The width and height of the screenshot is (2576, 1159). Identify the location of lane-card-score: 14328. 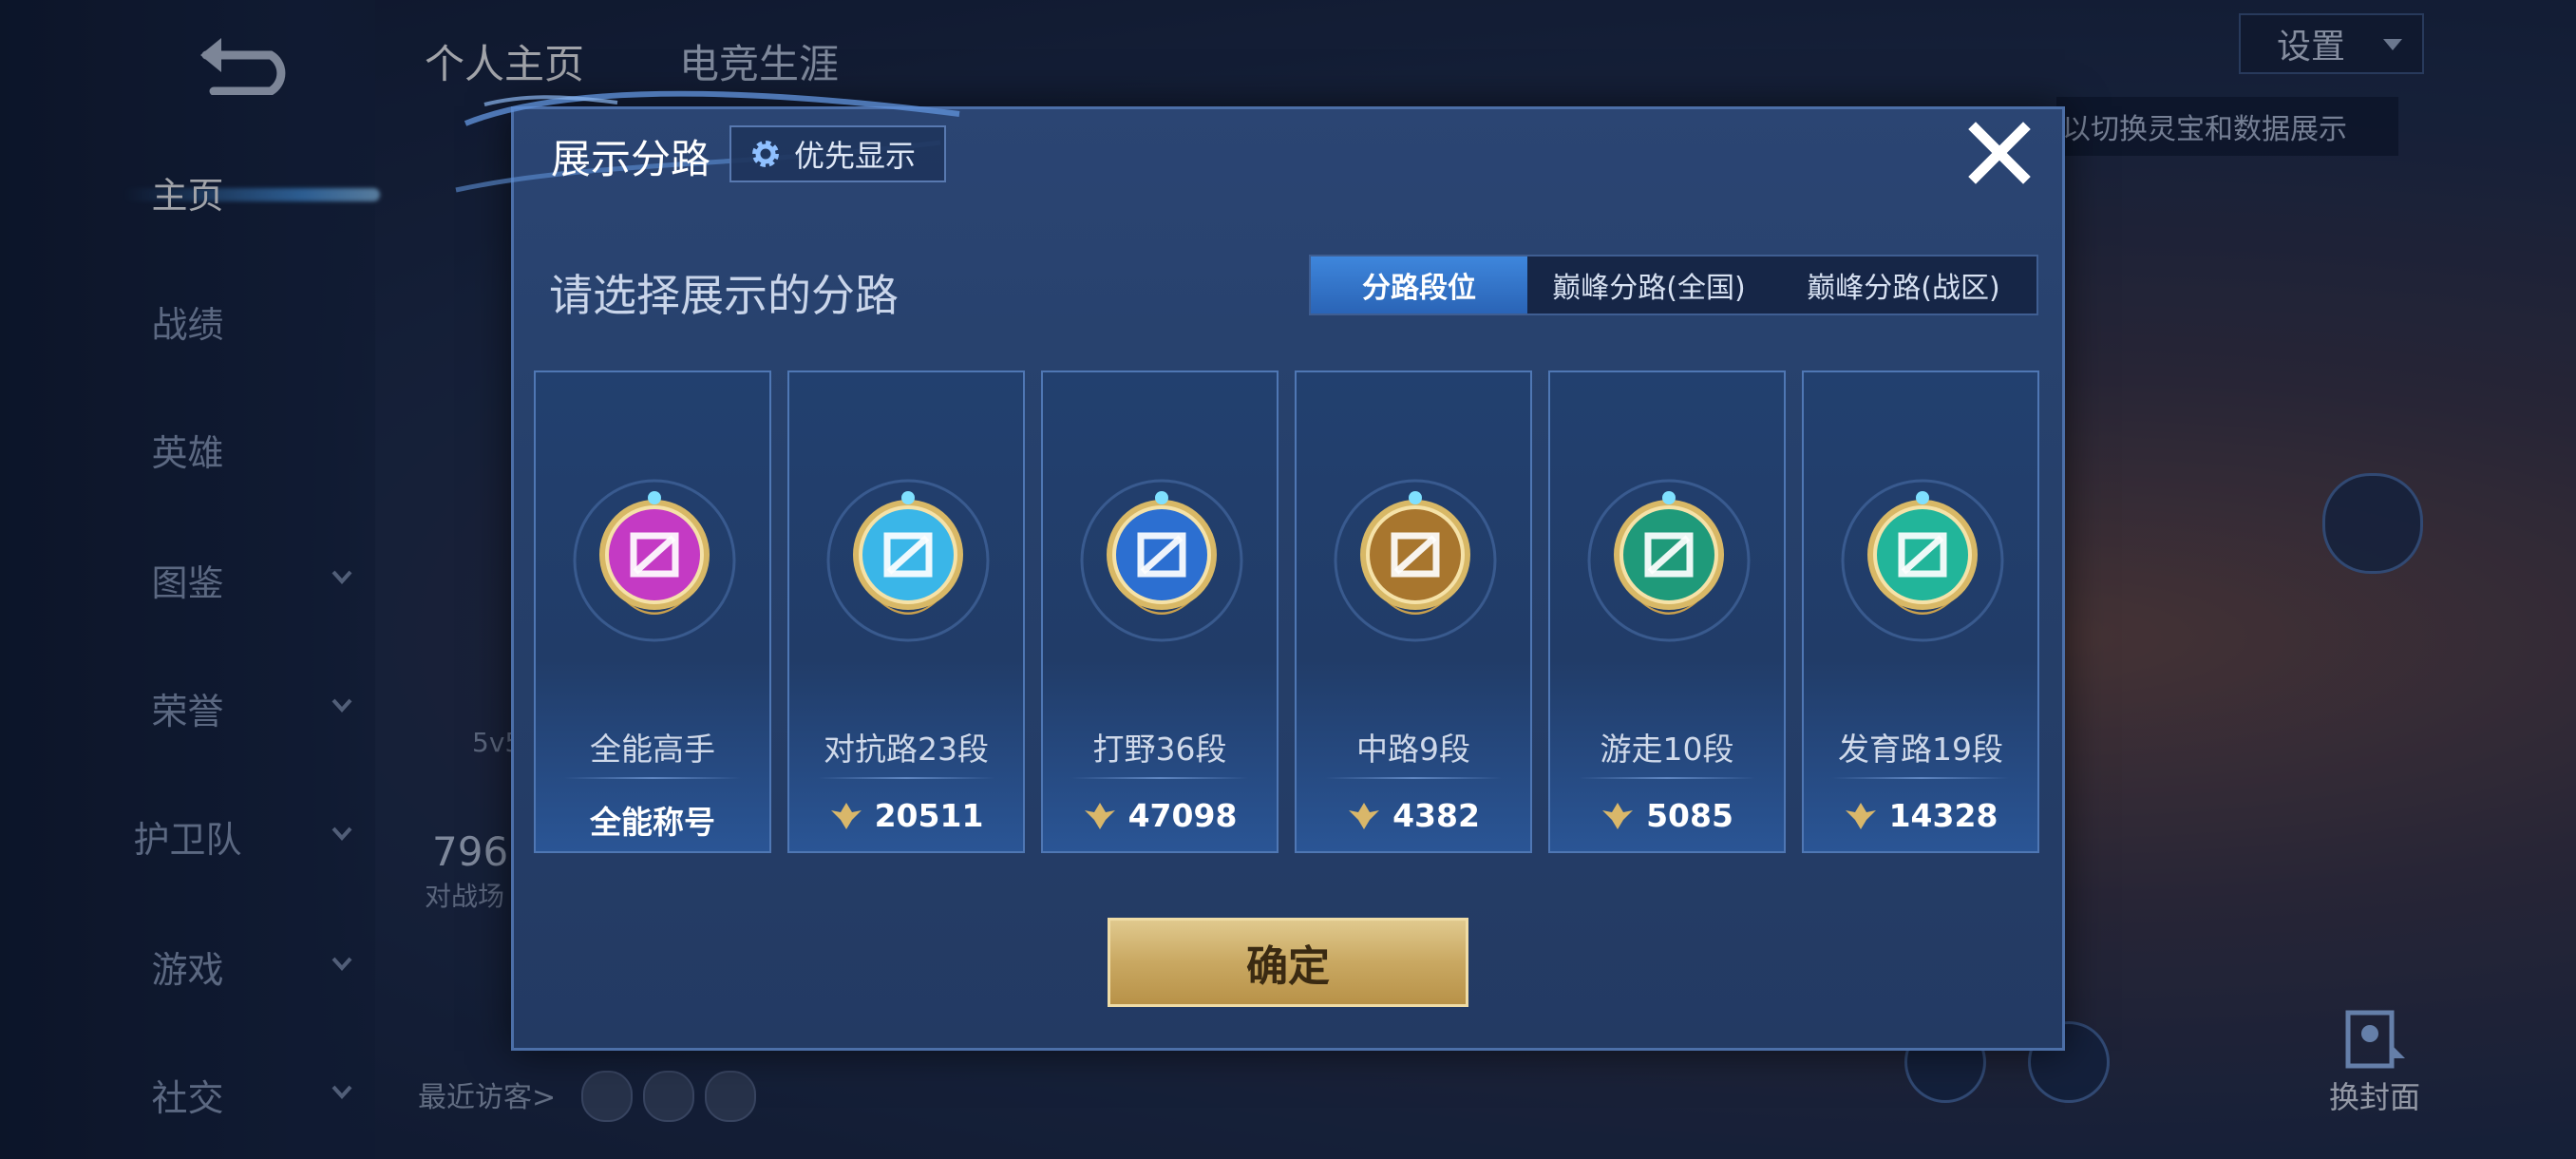
(1920, 815).